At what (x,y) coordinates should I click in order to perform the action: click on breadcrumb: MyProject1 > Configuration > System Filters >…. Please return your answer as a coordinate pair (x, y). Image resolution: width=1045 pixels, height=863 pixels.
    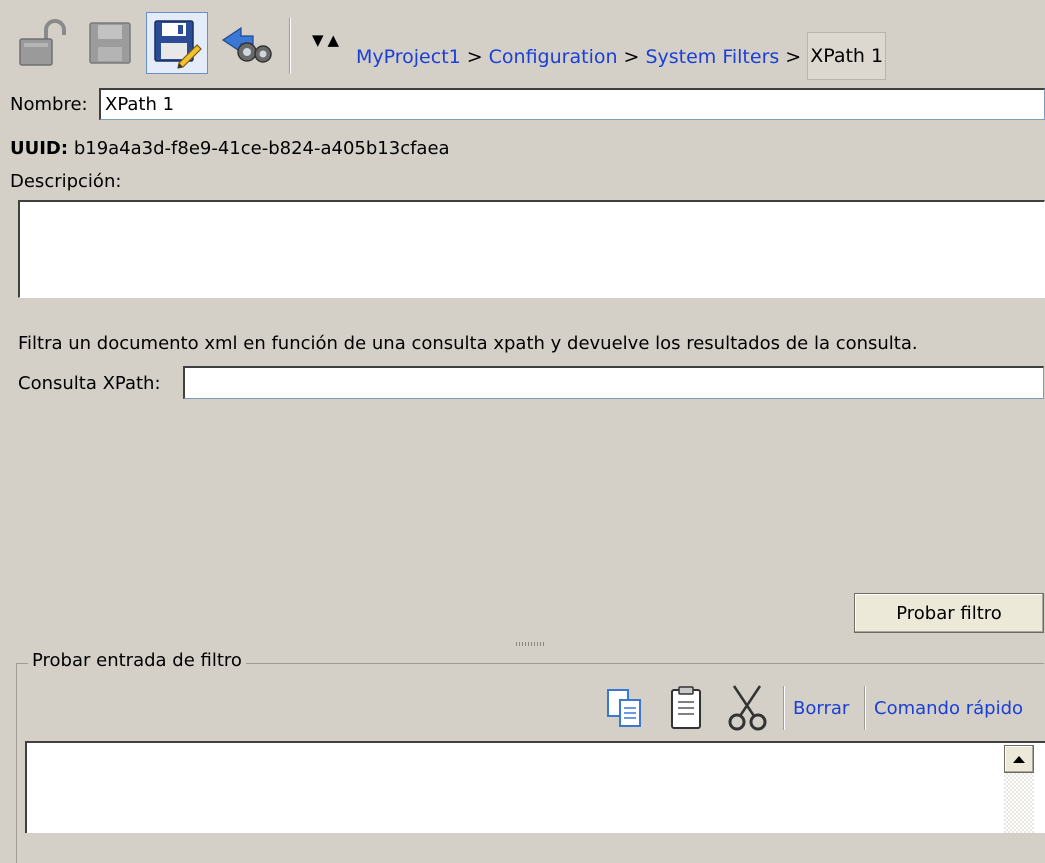
    Looking at the image, I should click on (621, 56).